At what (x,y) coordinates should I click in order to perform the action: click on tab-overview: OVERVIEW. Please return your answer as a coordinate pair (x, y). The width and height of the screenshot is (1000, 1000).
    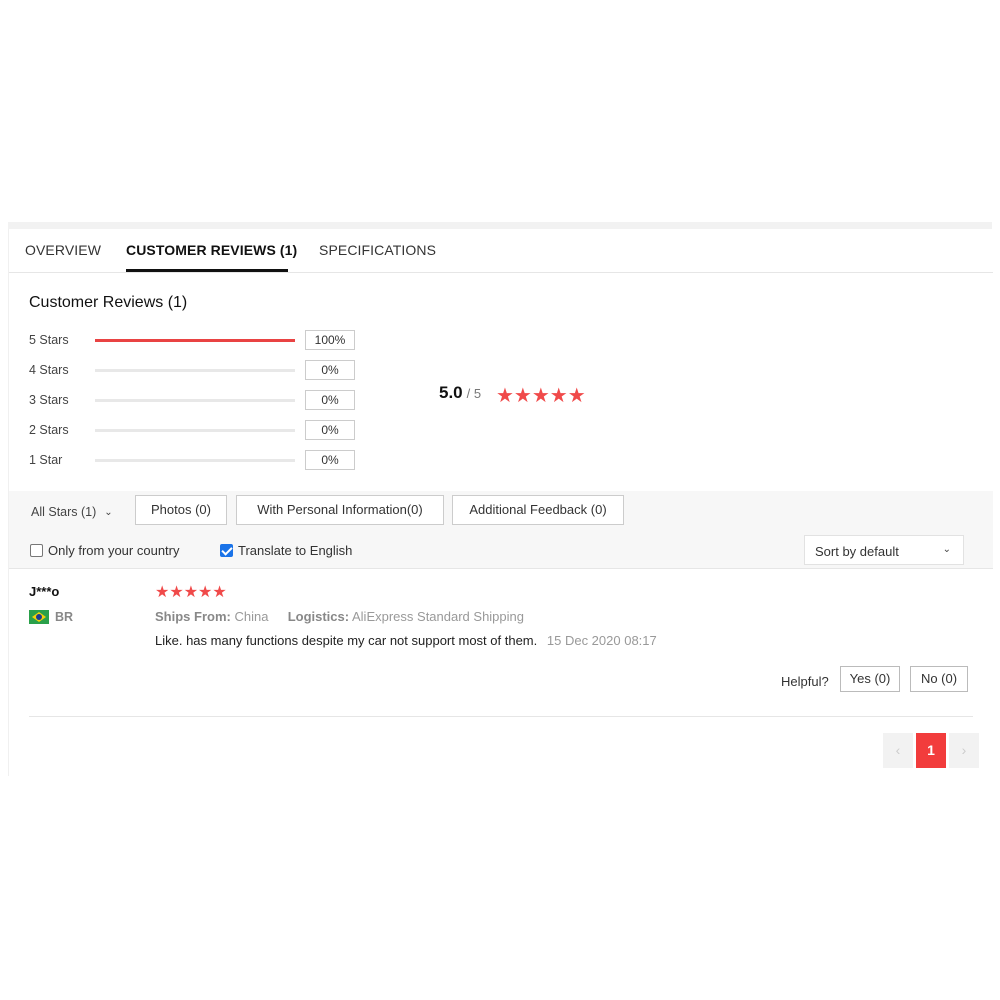
    Looking at the image, I should click on (63, 250).